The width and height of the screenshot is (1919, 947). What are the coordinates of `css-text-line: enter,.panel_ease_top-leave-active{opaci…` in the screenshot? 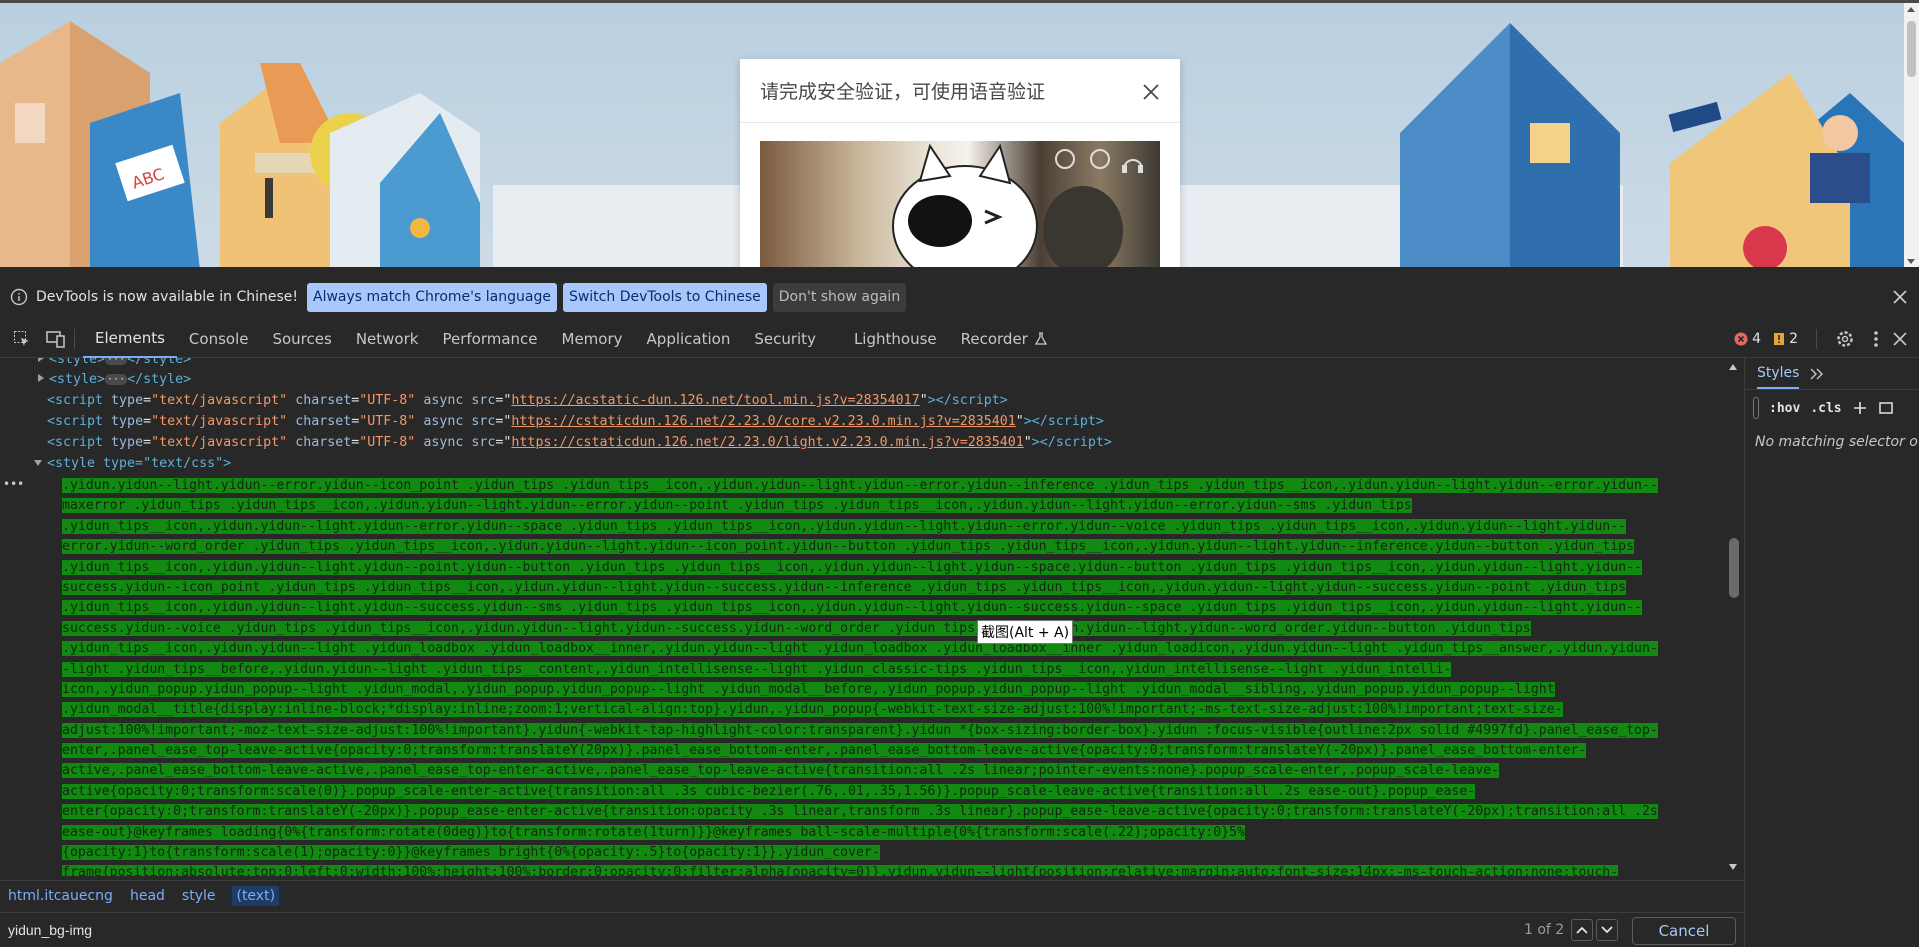 It's located at (892, 751).